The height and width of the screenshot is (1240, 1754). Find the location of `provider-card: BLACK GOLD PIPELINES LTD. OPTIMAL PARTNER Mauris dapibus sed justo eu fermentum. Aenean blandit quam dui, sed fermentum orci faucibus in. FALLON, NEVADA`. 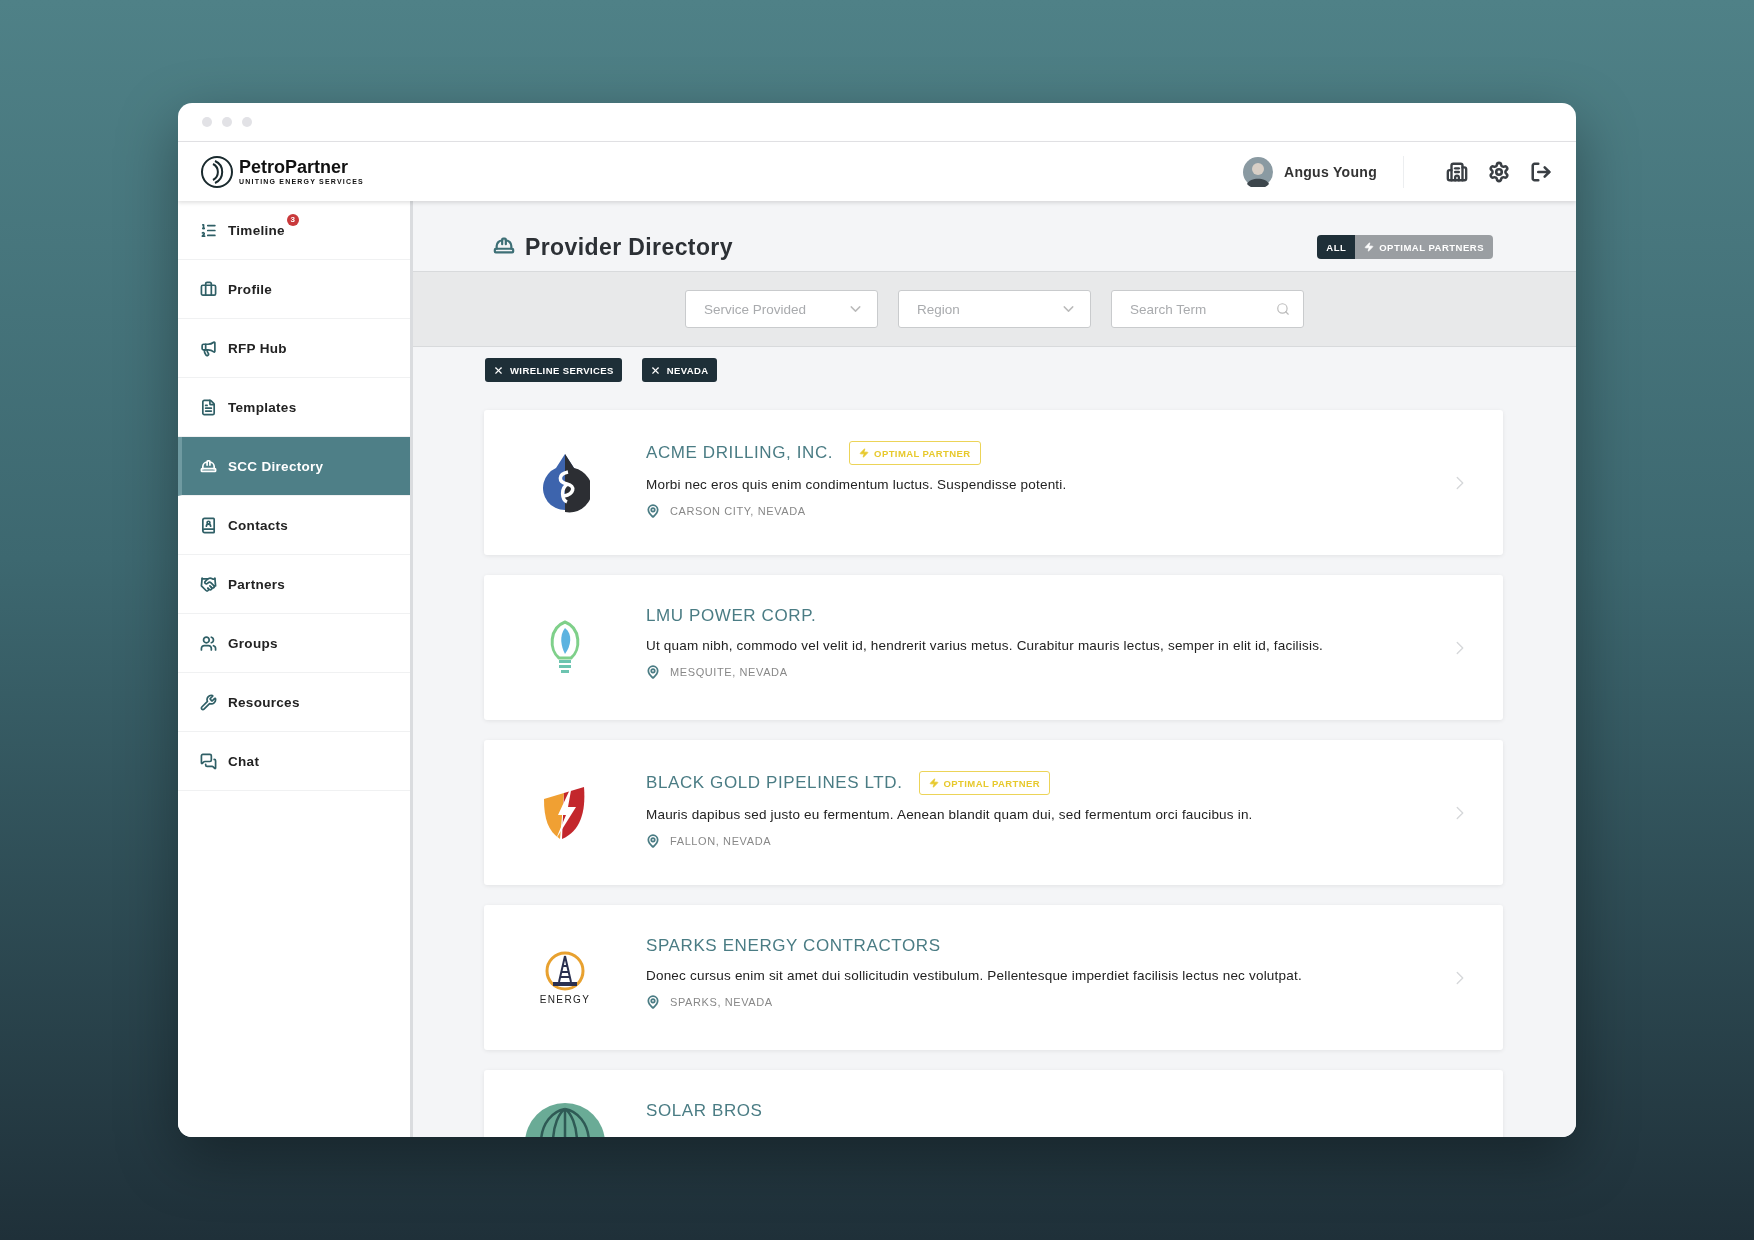

provider-card: BLACK GOLD PIPELINES LTD. OPTIMAL PARTNER Mauris dapibus sed justo eu fermentum. Aenean blandit quam dui, sed fermentum orci faucibus in. FALLON, NEVADA is located at coordinates (993, 812).